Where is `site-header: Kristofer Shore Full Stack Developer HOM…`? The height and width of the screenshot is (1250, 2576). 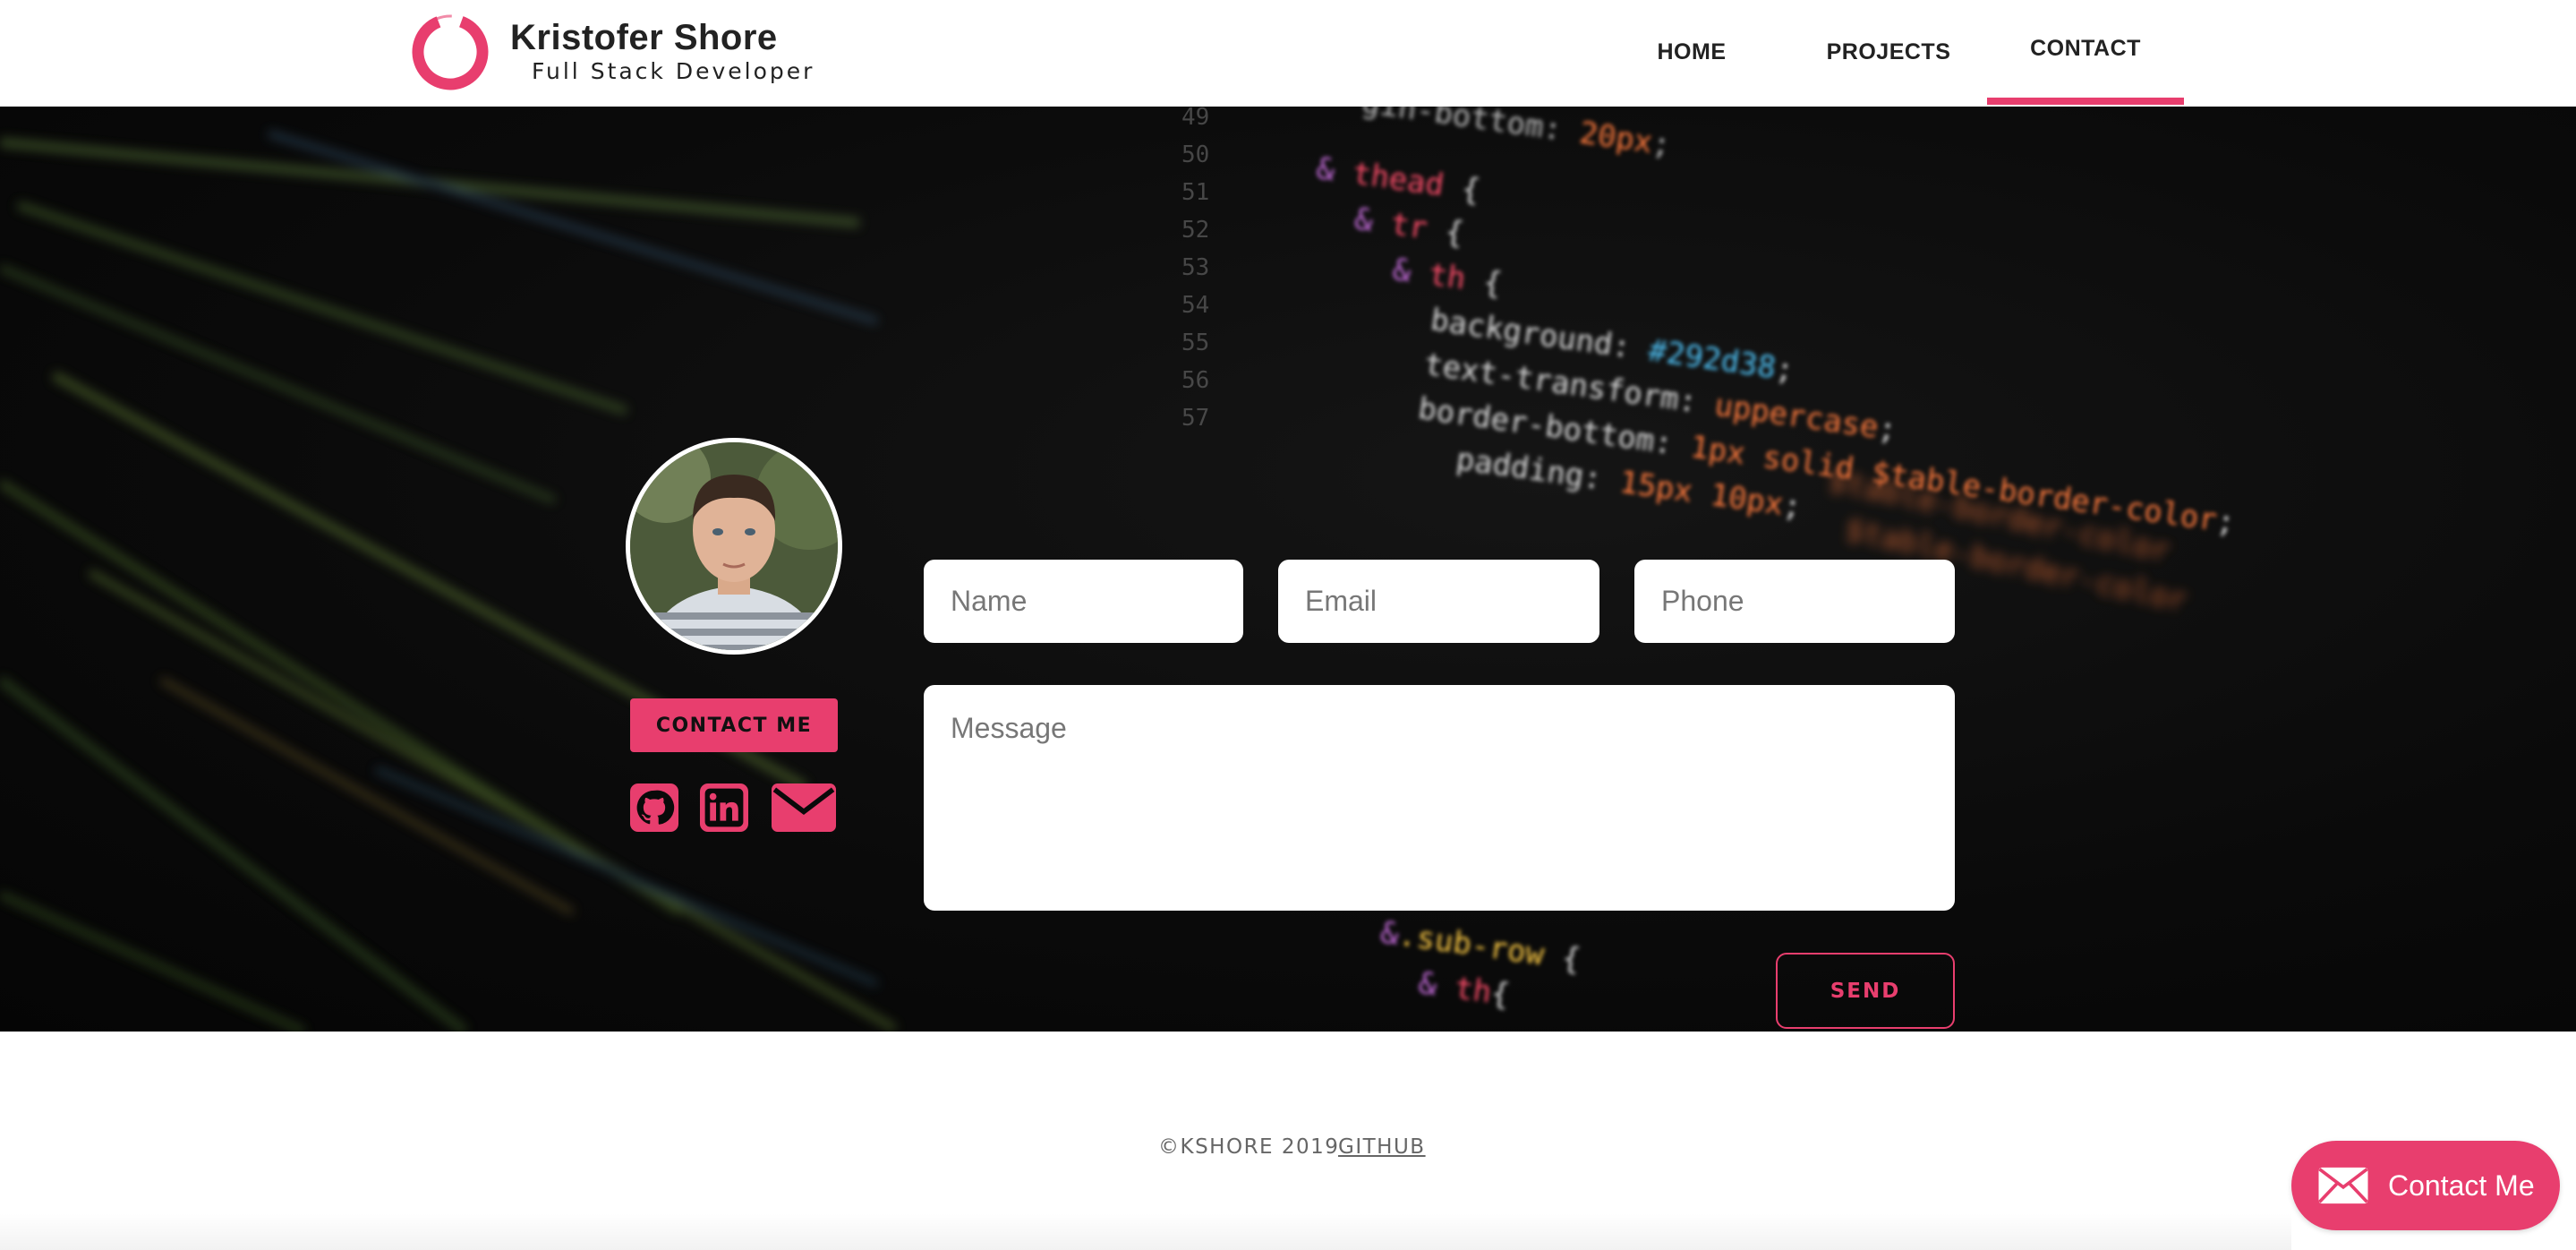 site-header: Kristofer Shore Full Stack Developer HOM… is located at coordinates (1288, 53).